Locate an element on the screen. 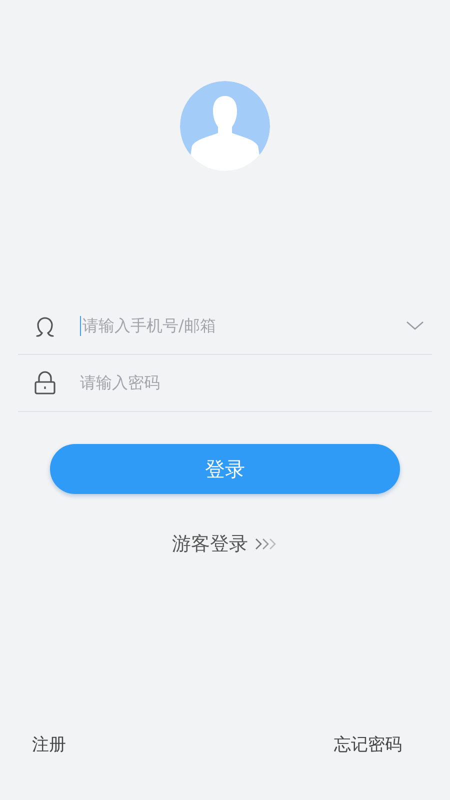 The width and height of the screenshot is (450, 800). triple-chevron-icon is located at coordinates (266, 544).